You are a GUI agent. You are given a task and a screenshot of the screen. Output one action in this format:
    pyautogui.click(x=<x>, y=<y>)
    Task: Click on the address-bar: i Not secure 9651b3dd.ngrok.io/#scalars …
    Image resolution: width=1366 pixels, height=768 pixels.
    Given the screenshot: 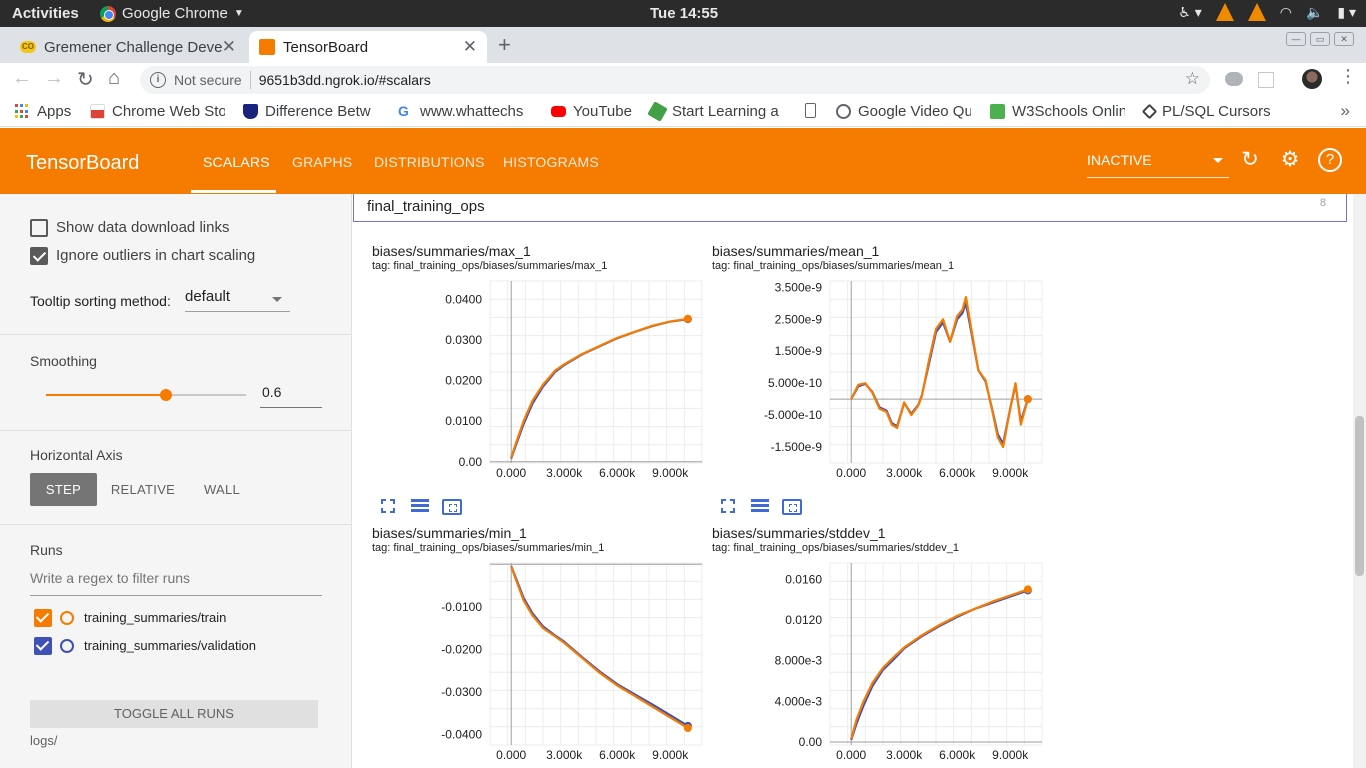 What is the action you would take?
    pyautogui.click(x=675, y=80)
    